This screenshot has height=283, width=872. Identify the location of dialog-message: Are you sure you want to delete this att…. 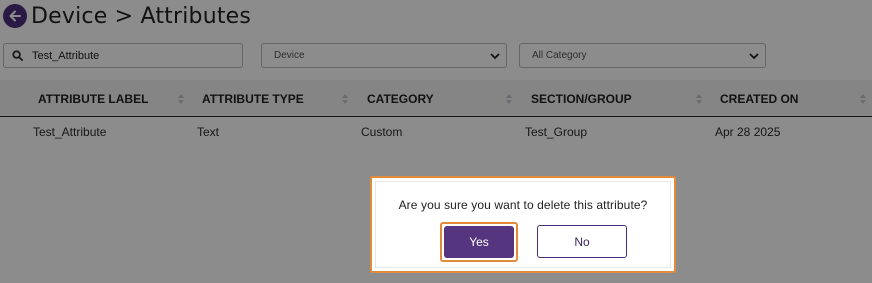
(523, 205).